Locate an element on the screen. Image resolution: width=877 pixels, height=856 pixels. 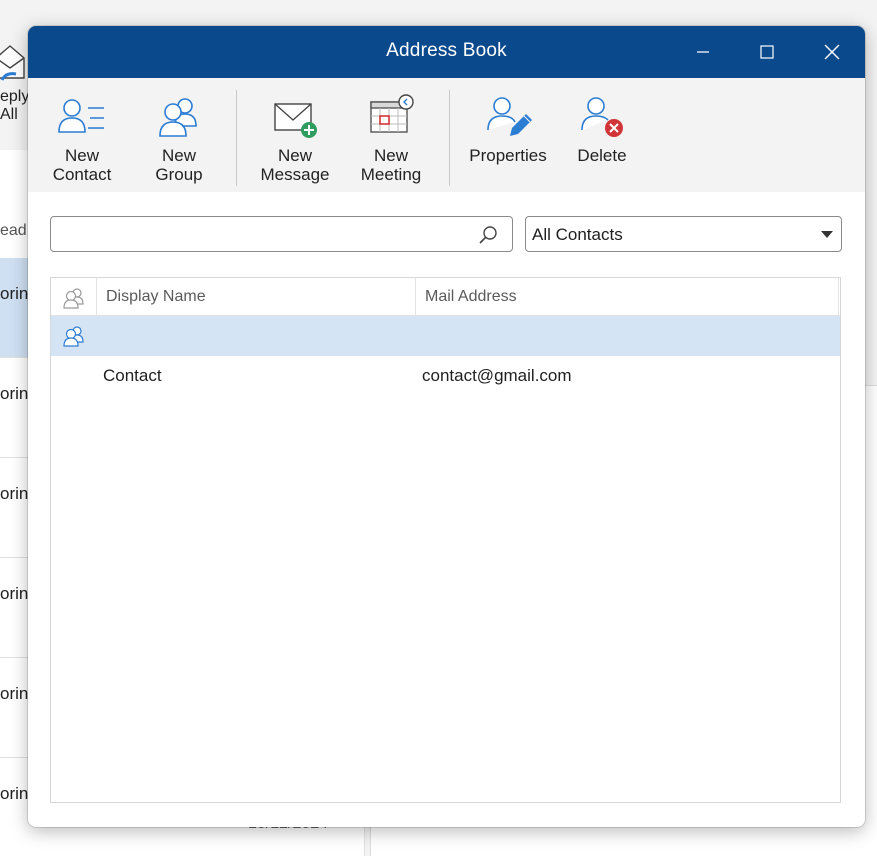
table-row: Contact contact@gmail.com is located at coordinates (445, 376).